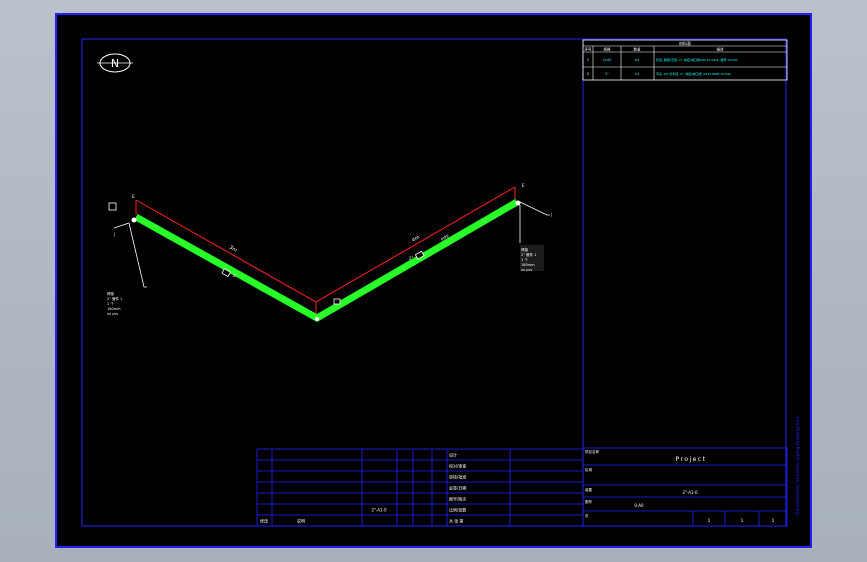 The height and width of the screenshot is (562, 867). I want to click on title-block-revision: 修改, so click(264, 521).